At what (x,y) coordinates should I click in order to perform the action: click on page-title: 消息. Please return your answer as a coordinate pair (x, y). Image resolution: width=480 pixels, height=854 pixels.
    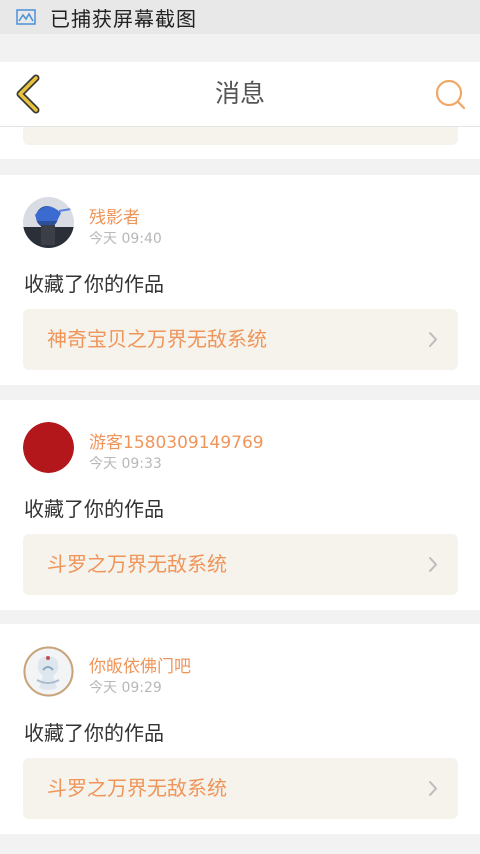
    Looking at the image, I should click on (239, 93).